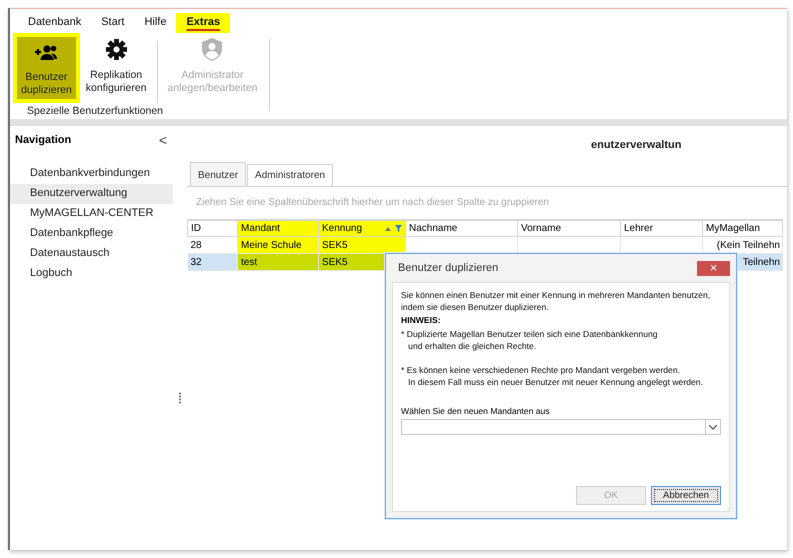  I want to click on navigation-item: Datenbankverbindungen, so click(91, 174).